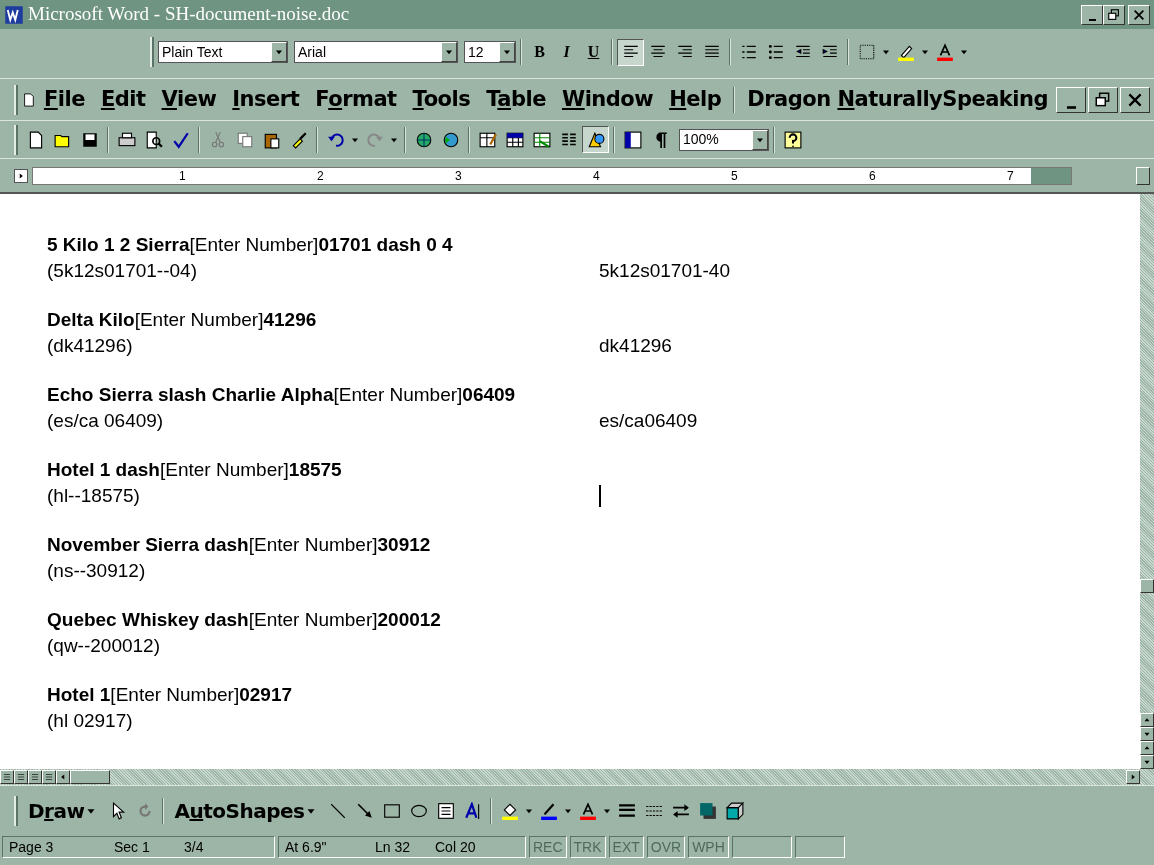 Image resolution: width=1154 pixels, height=865 pixels. I want to click on menu-item: Insert, so click(266, 99).